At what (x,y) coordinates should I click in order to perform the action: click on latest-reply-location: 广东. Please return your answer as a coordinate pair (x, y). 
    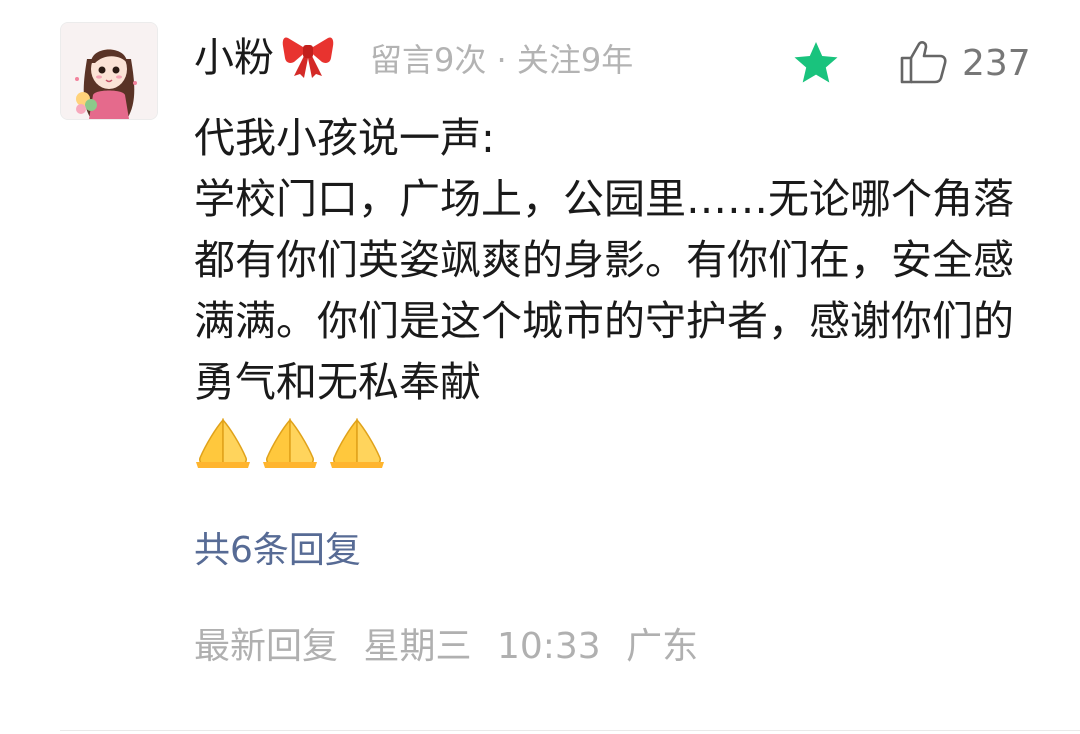
    Looking at the image, I should click on (662, 646).